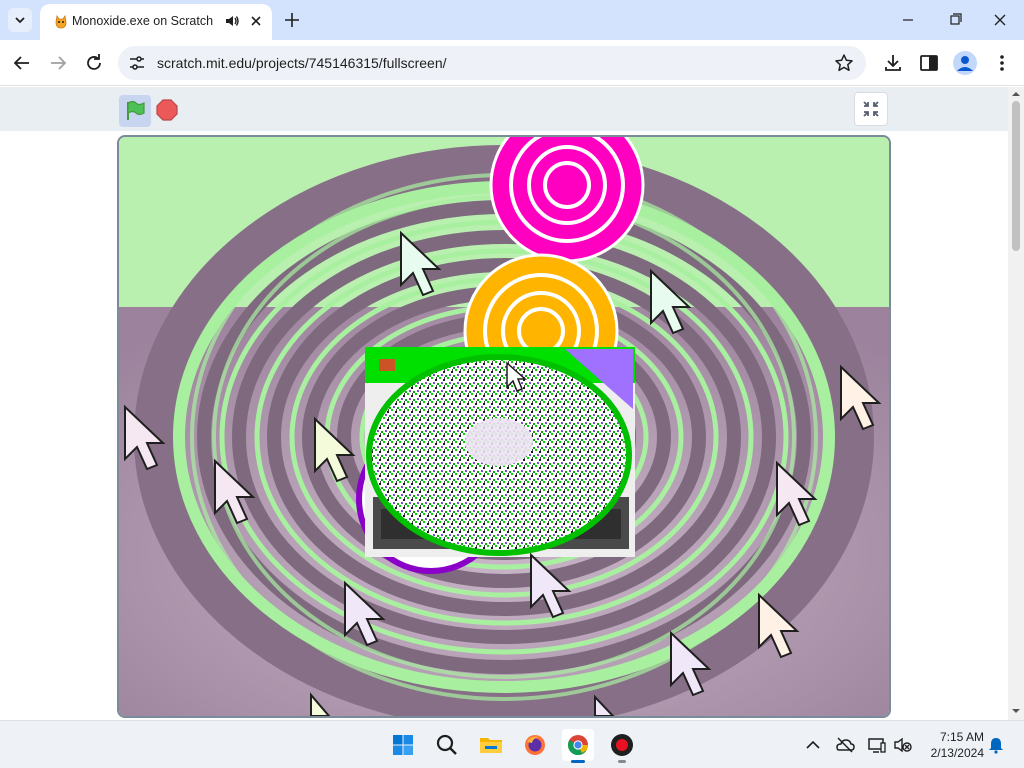 The width and height of the screenshot is (1024, 768). Describe the element at coordinates (957, 753) in the screenshot. I see `clock-date: 2/13/2024` at that location.